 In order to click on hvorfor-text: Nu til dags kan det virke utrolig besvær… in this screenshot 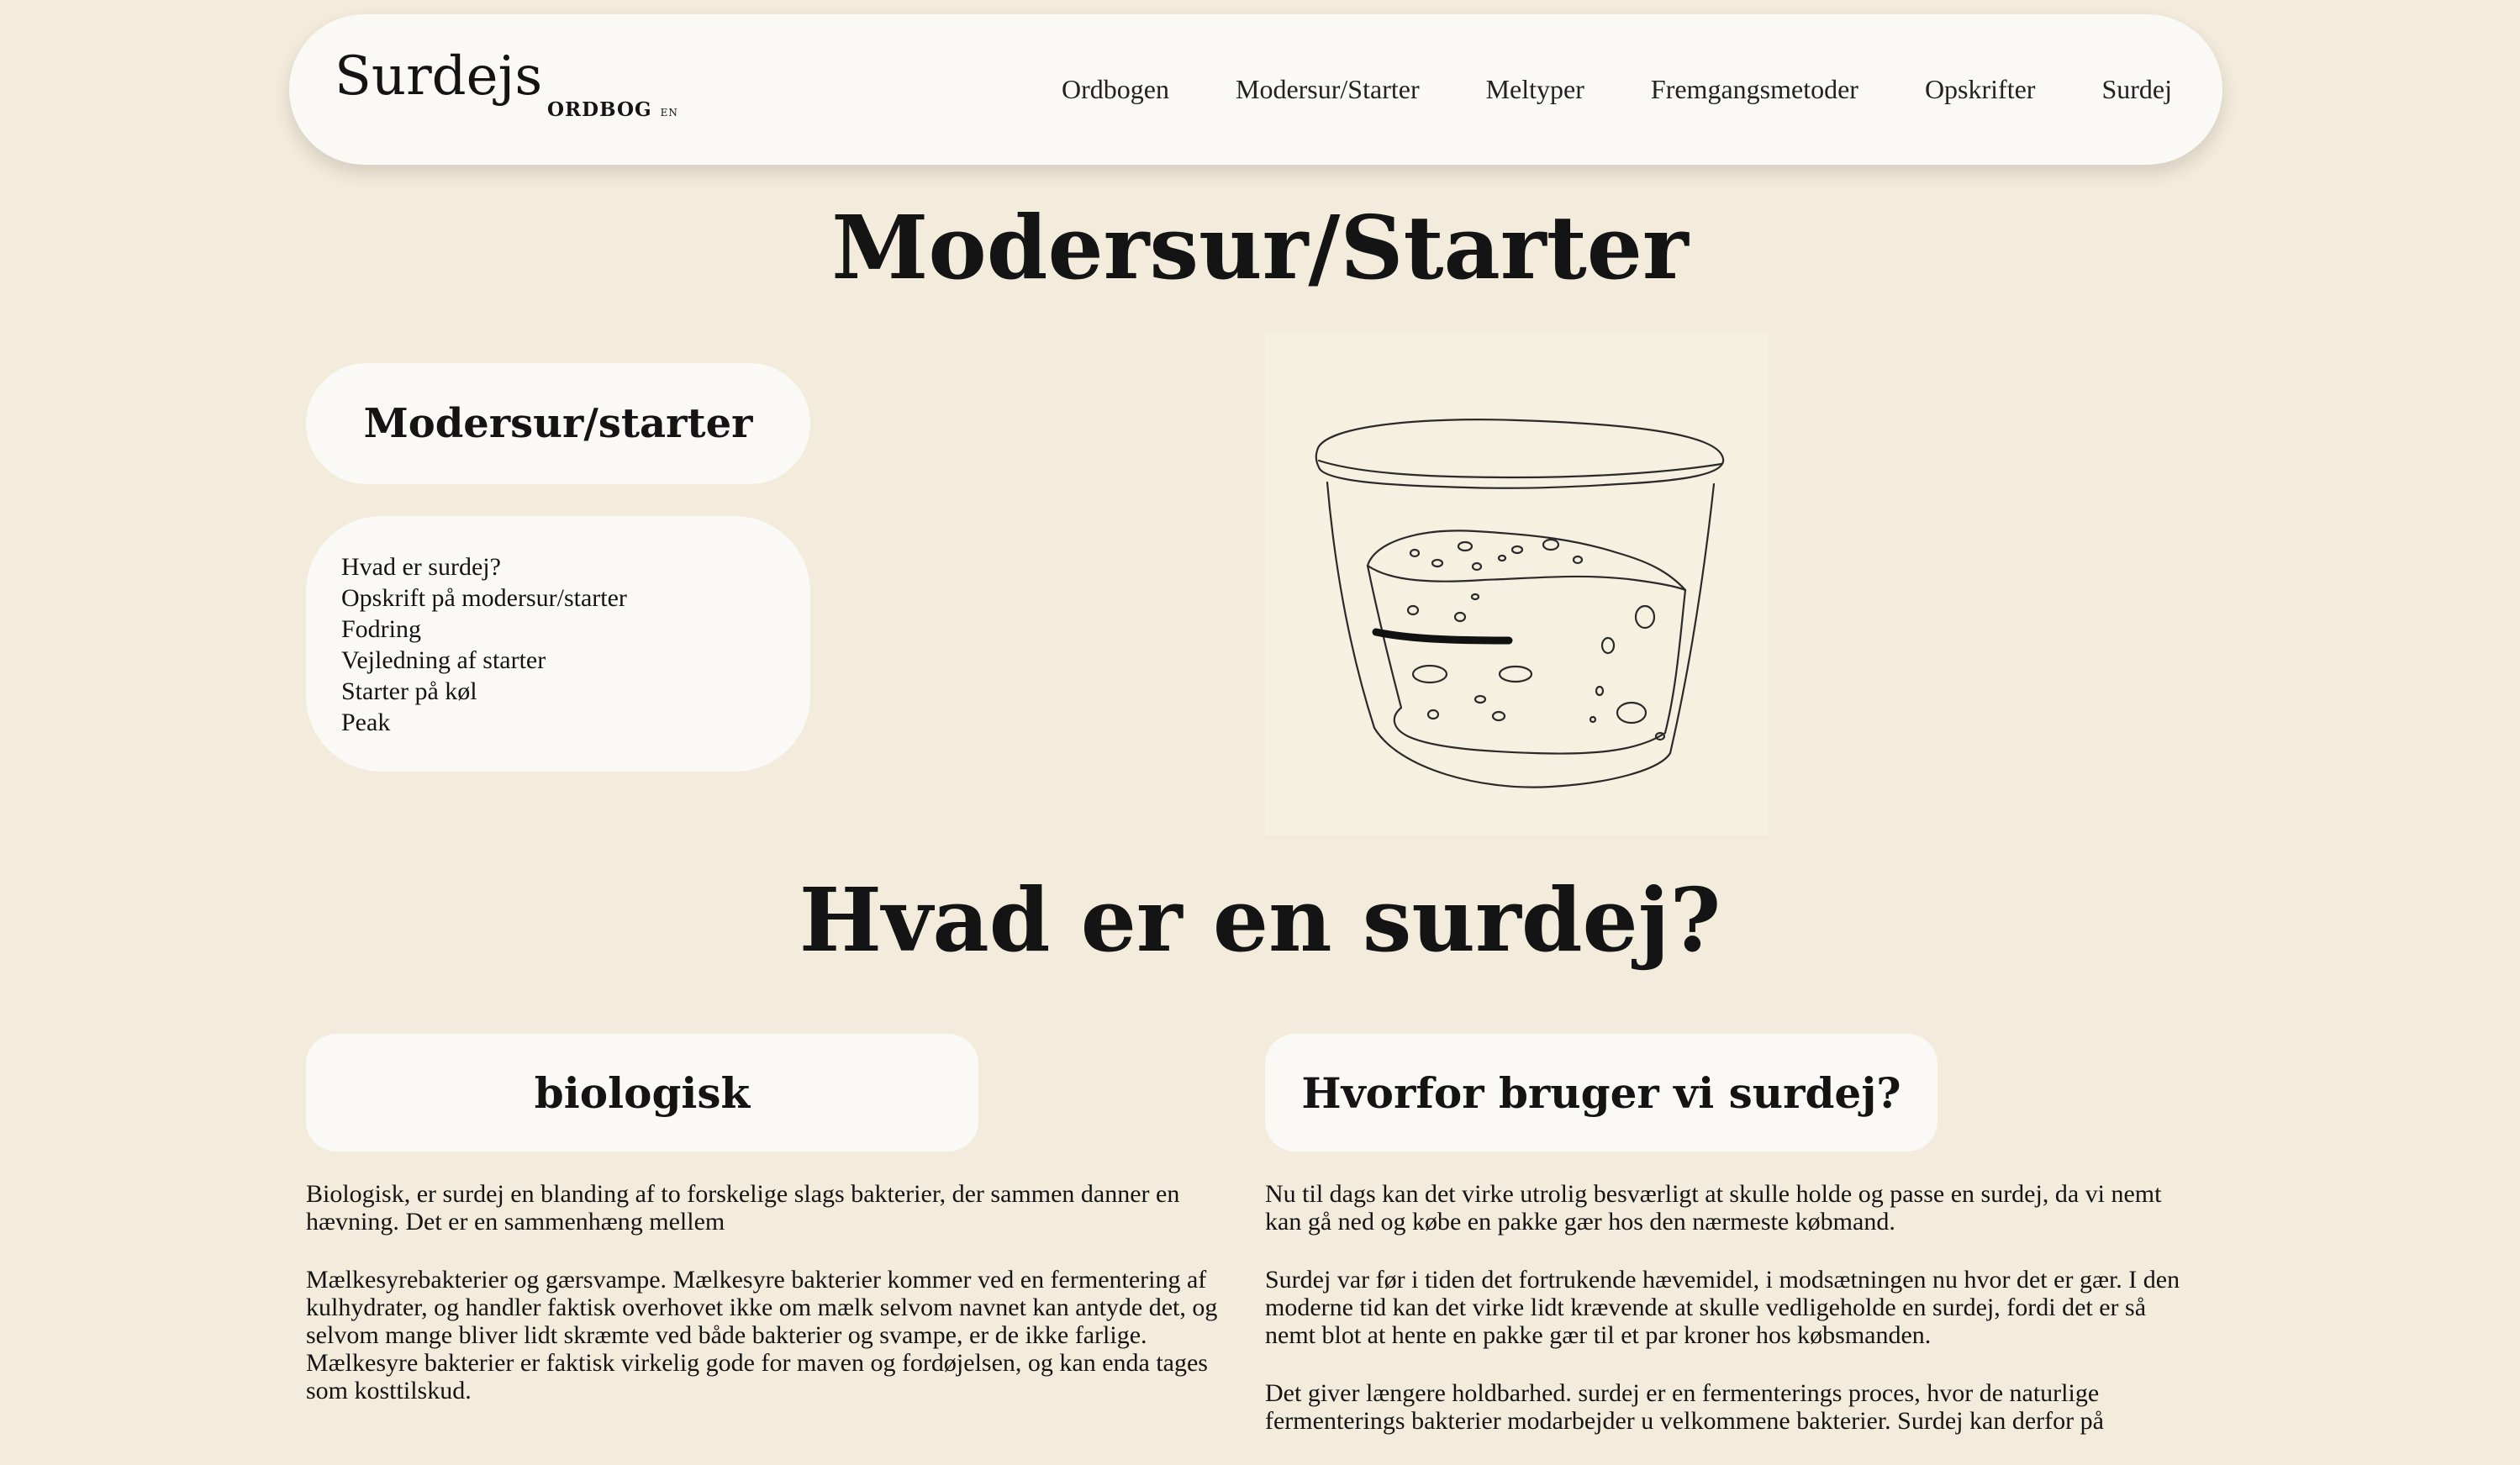, I will do `click(1731, 1322)`.